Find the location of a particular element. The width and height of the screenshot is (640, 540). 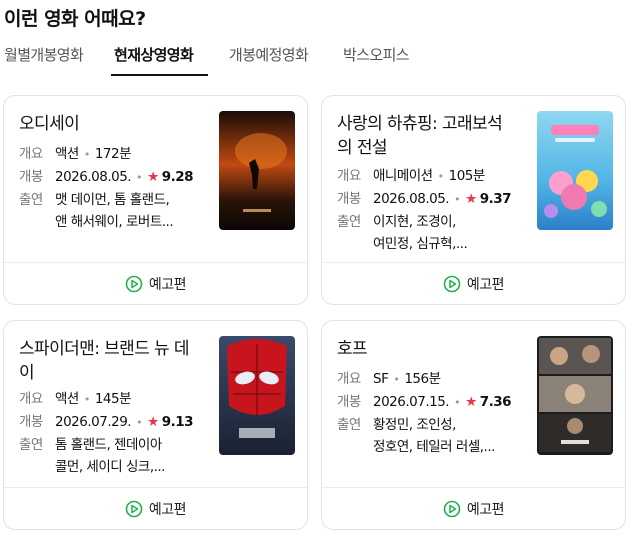

runtime-value: 105분 is located at coordinates (467, 176).